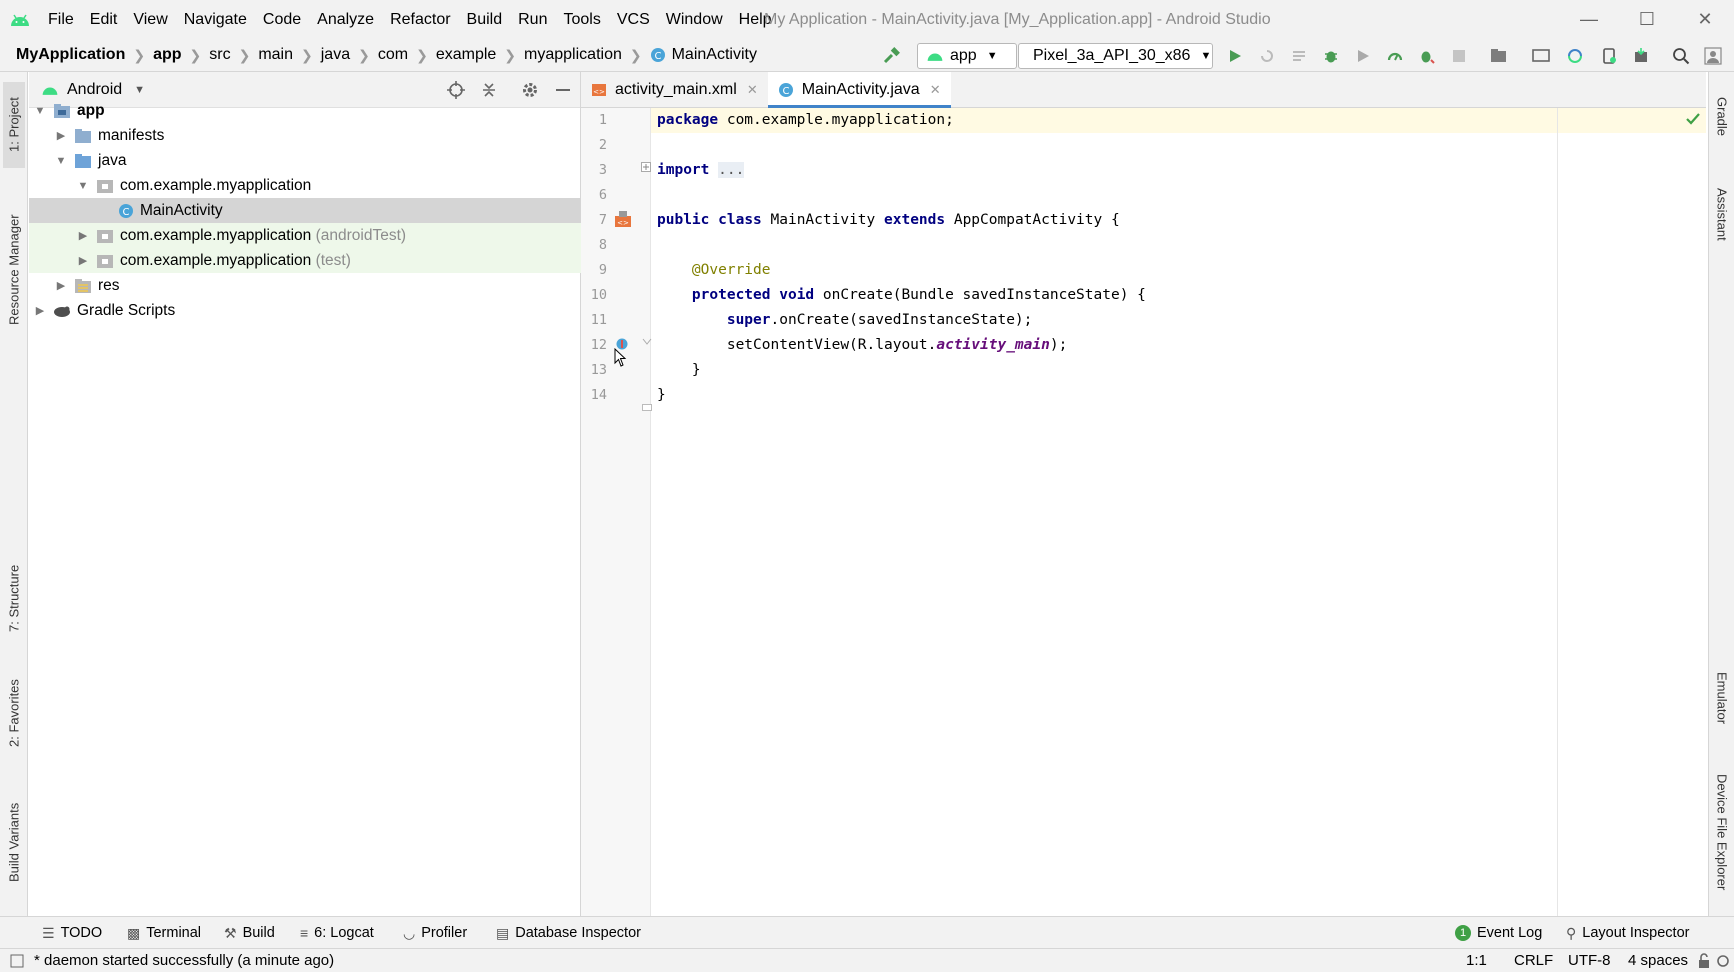 Image resolution: width=1734 pixels, height=972 pixels. What do you see at coordinates (305, 135) in the screenshot?
I see `tree-item-manifests: ▶ manifests` at bounding box center [305, 135].